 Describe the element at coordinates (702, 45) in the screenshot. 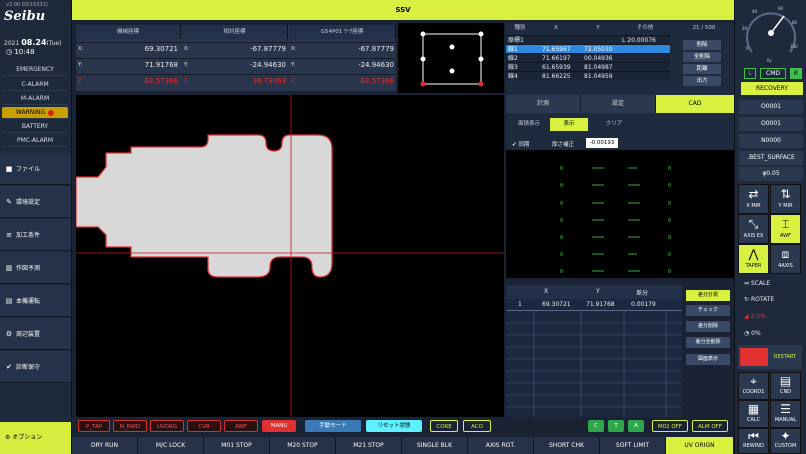

I see `delete-button: 削除` at that location.